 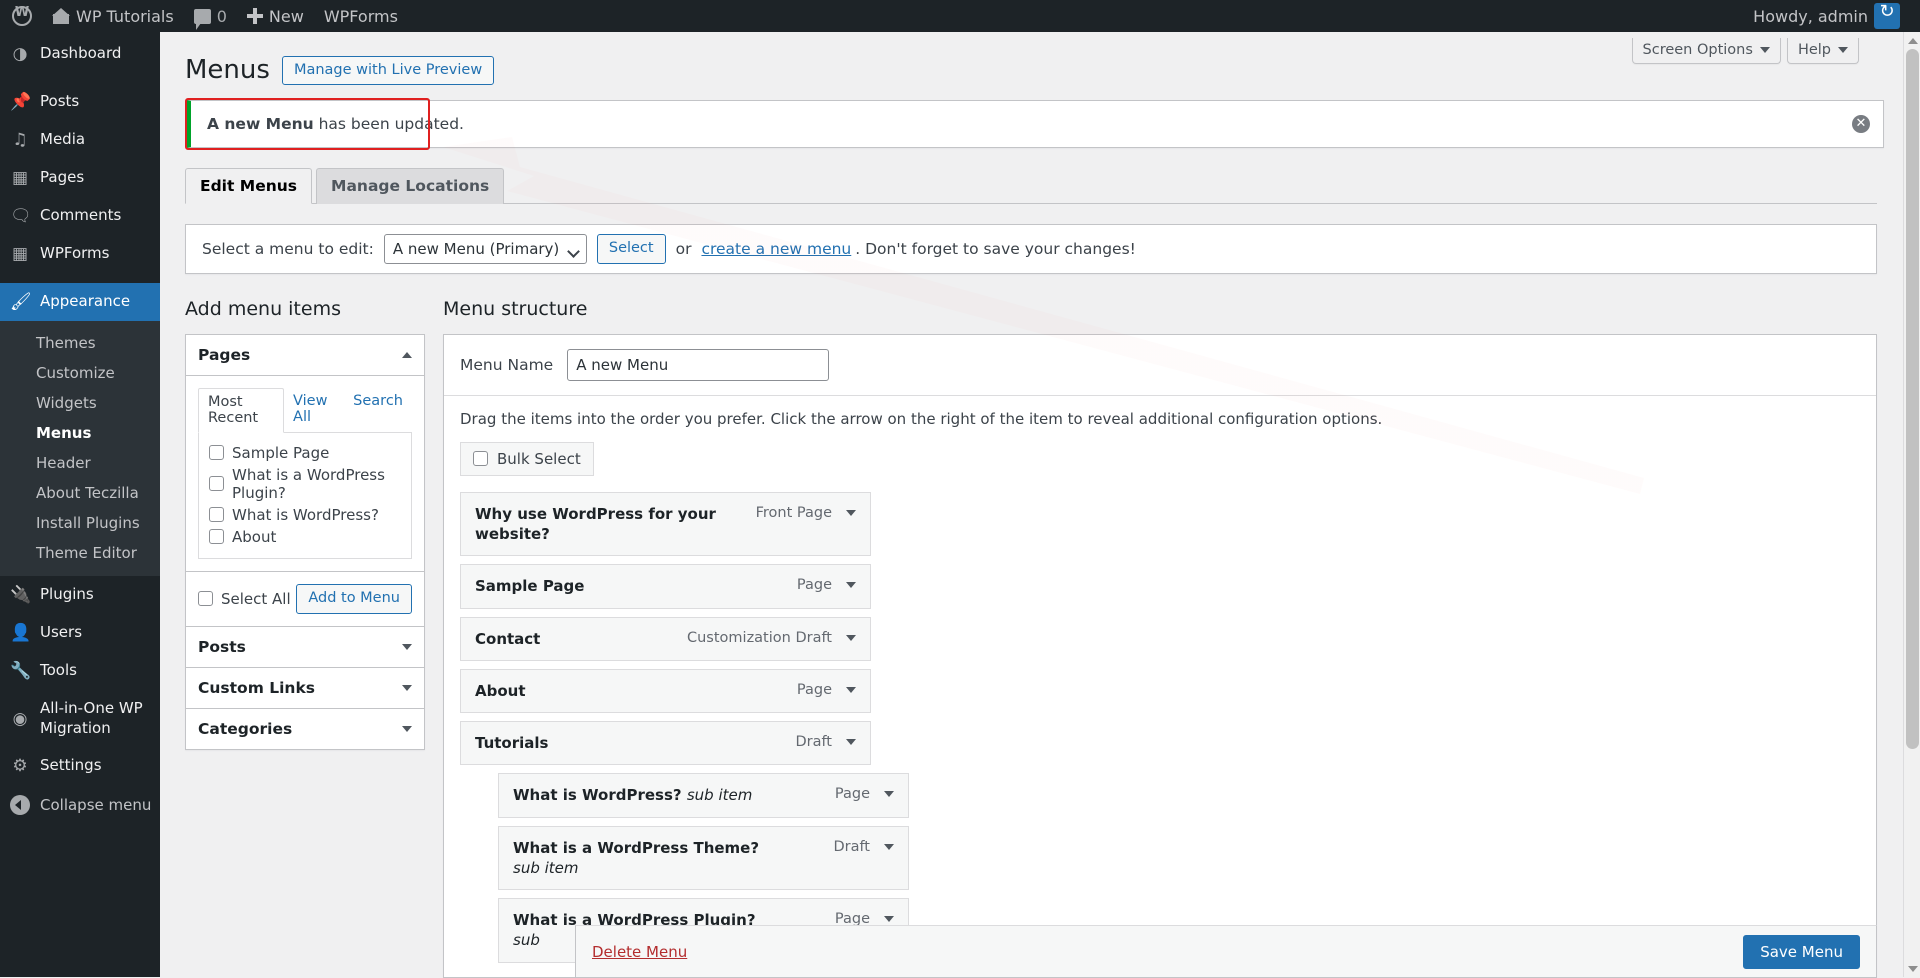 I want to click on site-name-menu: WP Tutorials, so click(x=113, y=16).